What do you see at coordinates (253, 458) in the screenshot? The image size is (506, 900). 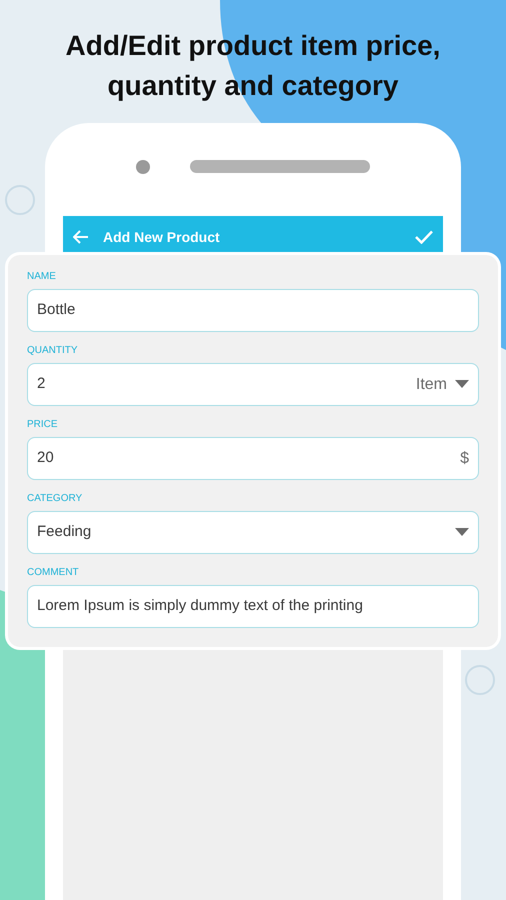 I see `input-field: 20 $` at bounding box center [253, 458].